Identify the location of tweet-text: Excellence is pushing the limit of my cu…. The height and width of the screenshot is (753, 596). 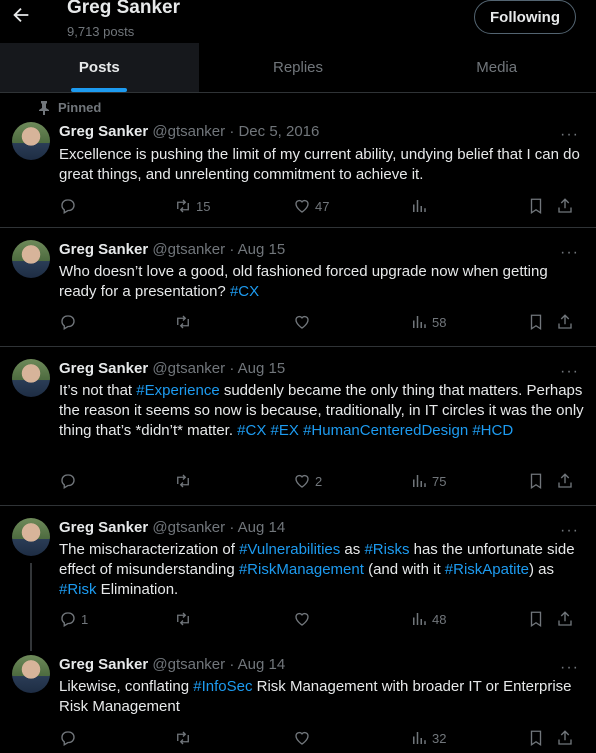
(319, 164).